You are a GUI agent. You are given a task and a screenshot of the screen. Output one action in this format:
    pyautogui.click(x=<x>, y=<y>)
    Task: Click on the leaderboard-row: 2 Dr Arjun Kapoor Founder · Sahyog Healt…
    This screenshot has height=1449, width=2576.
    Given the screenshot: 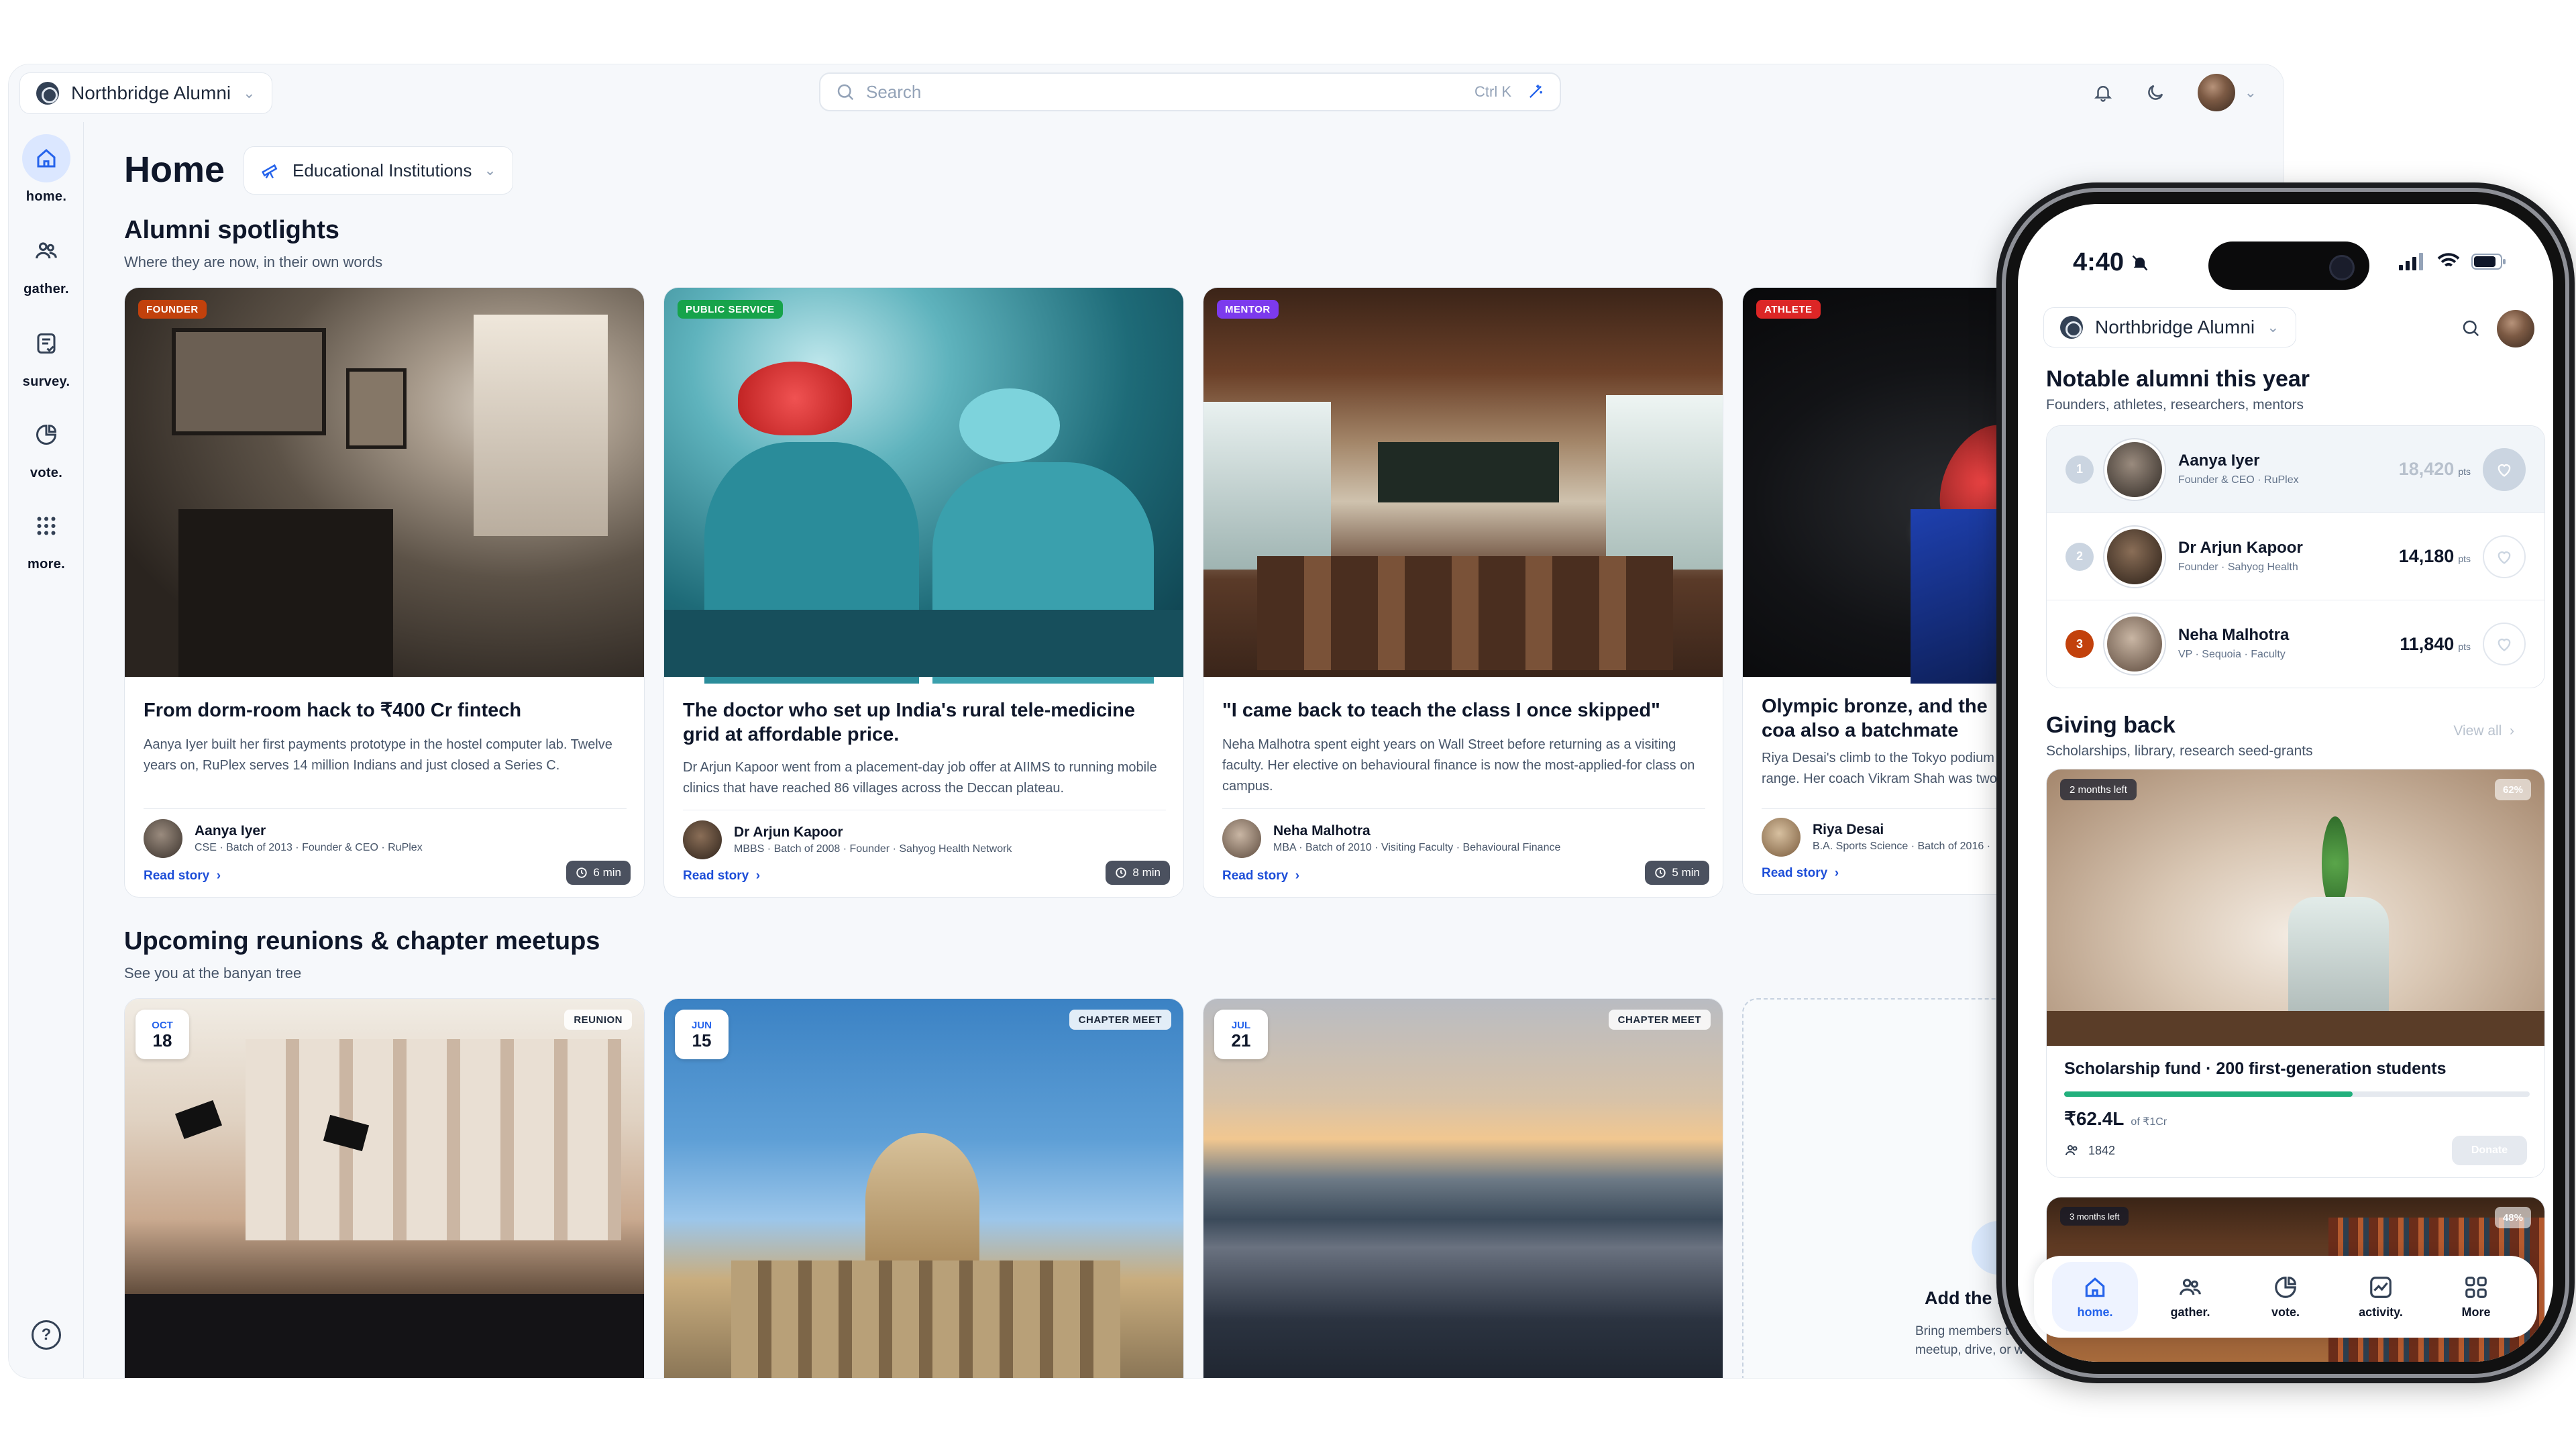 What is the action you would take?
    pyautogui.click(x=2295, y=556)
    